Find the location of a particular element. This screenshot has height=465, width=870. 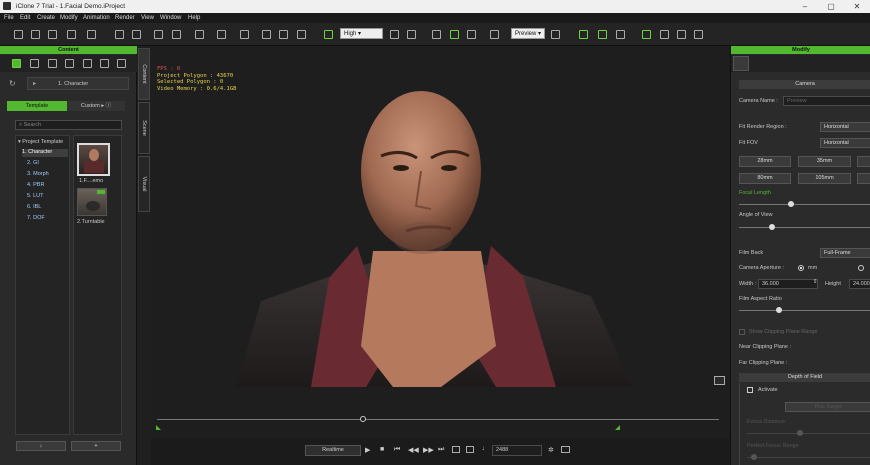

menu-modify: Modify is located at coordinates (69, 18).